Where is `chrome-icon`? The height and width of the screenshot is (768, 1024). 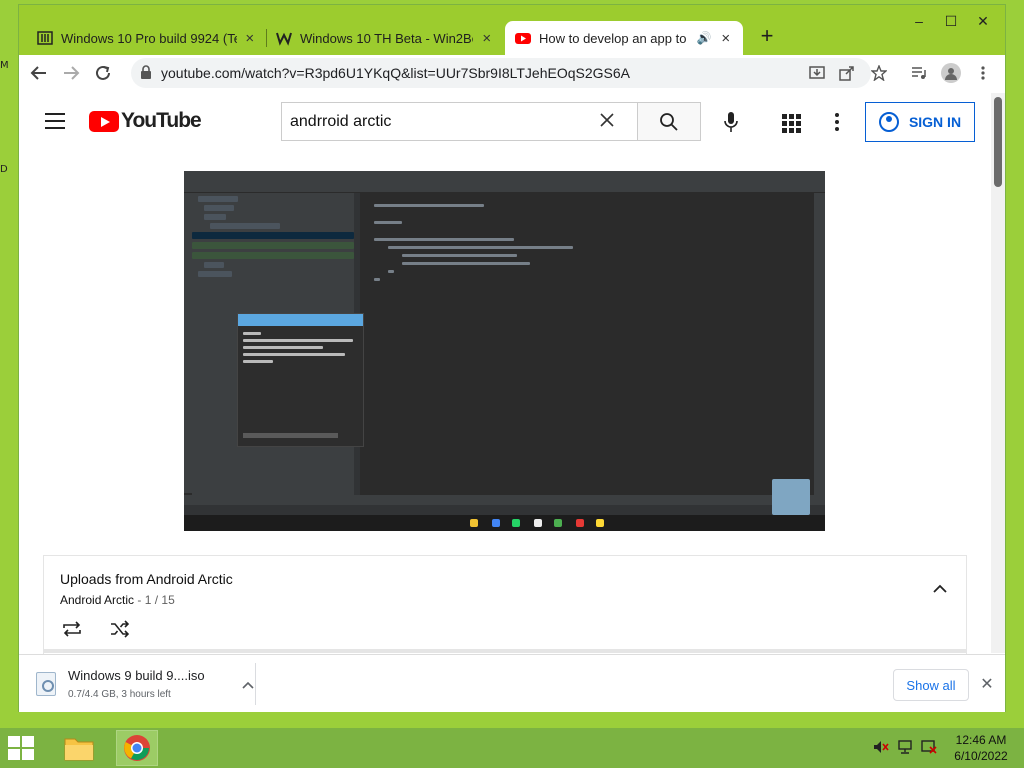 chrome-icon is located at coordinates (137, 748).